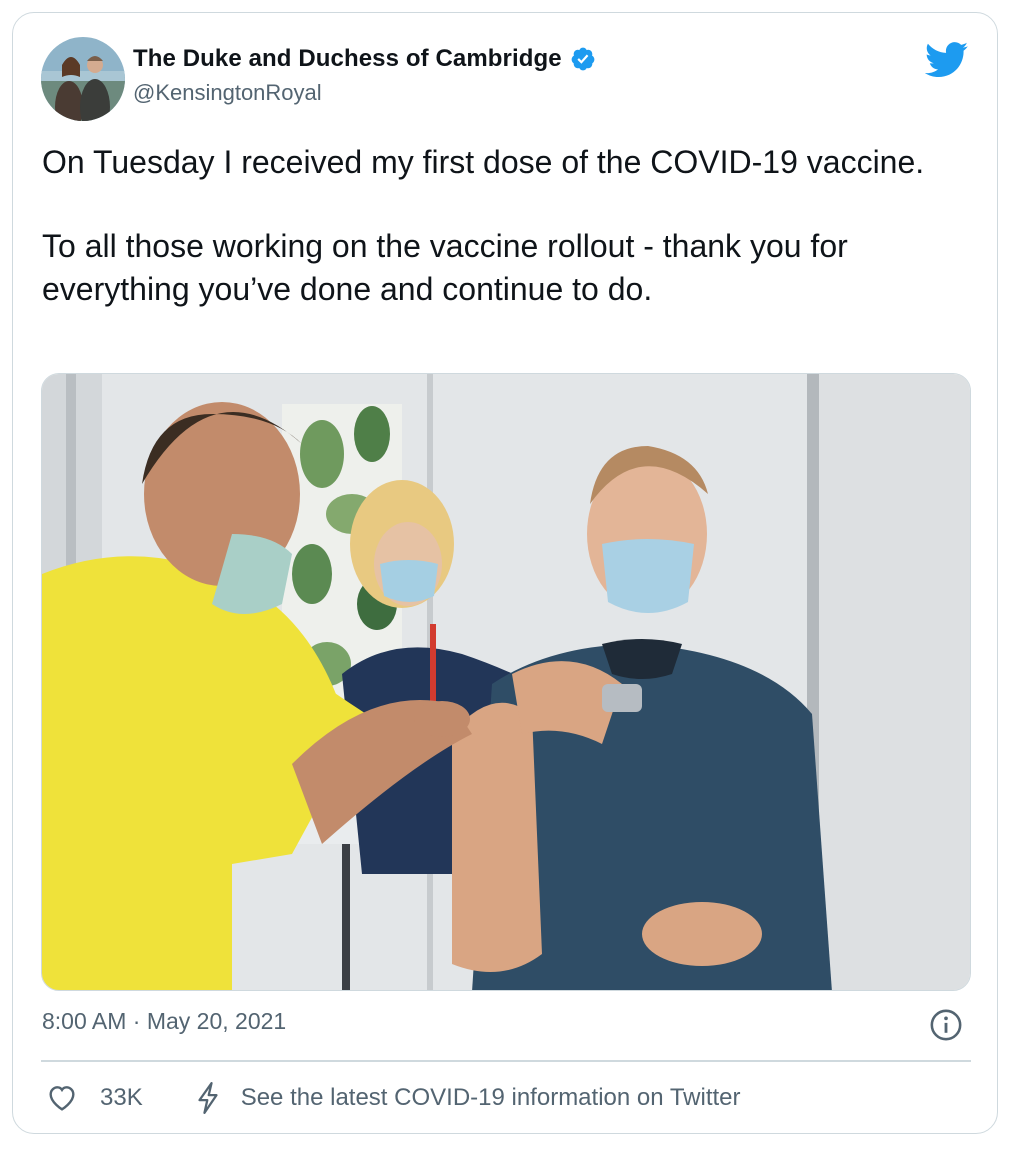  I want to click on avatar, so click(83, 79).